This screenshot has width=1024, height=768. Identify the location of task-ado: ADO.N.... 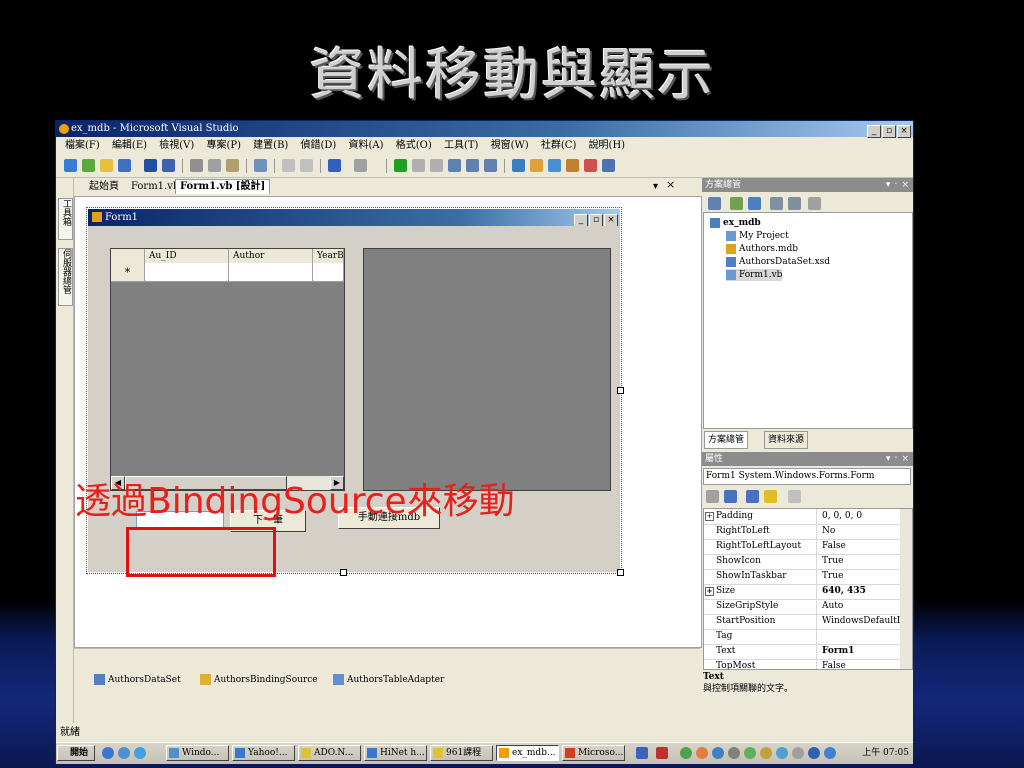
(329, 753).